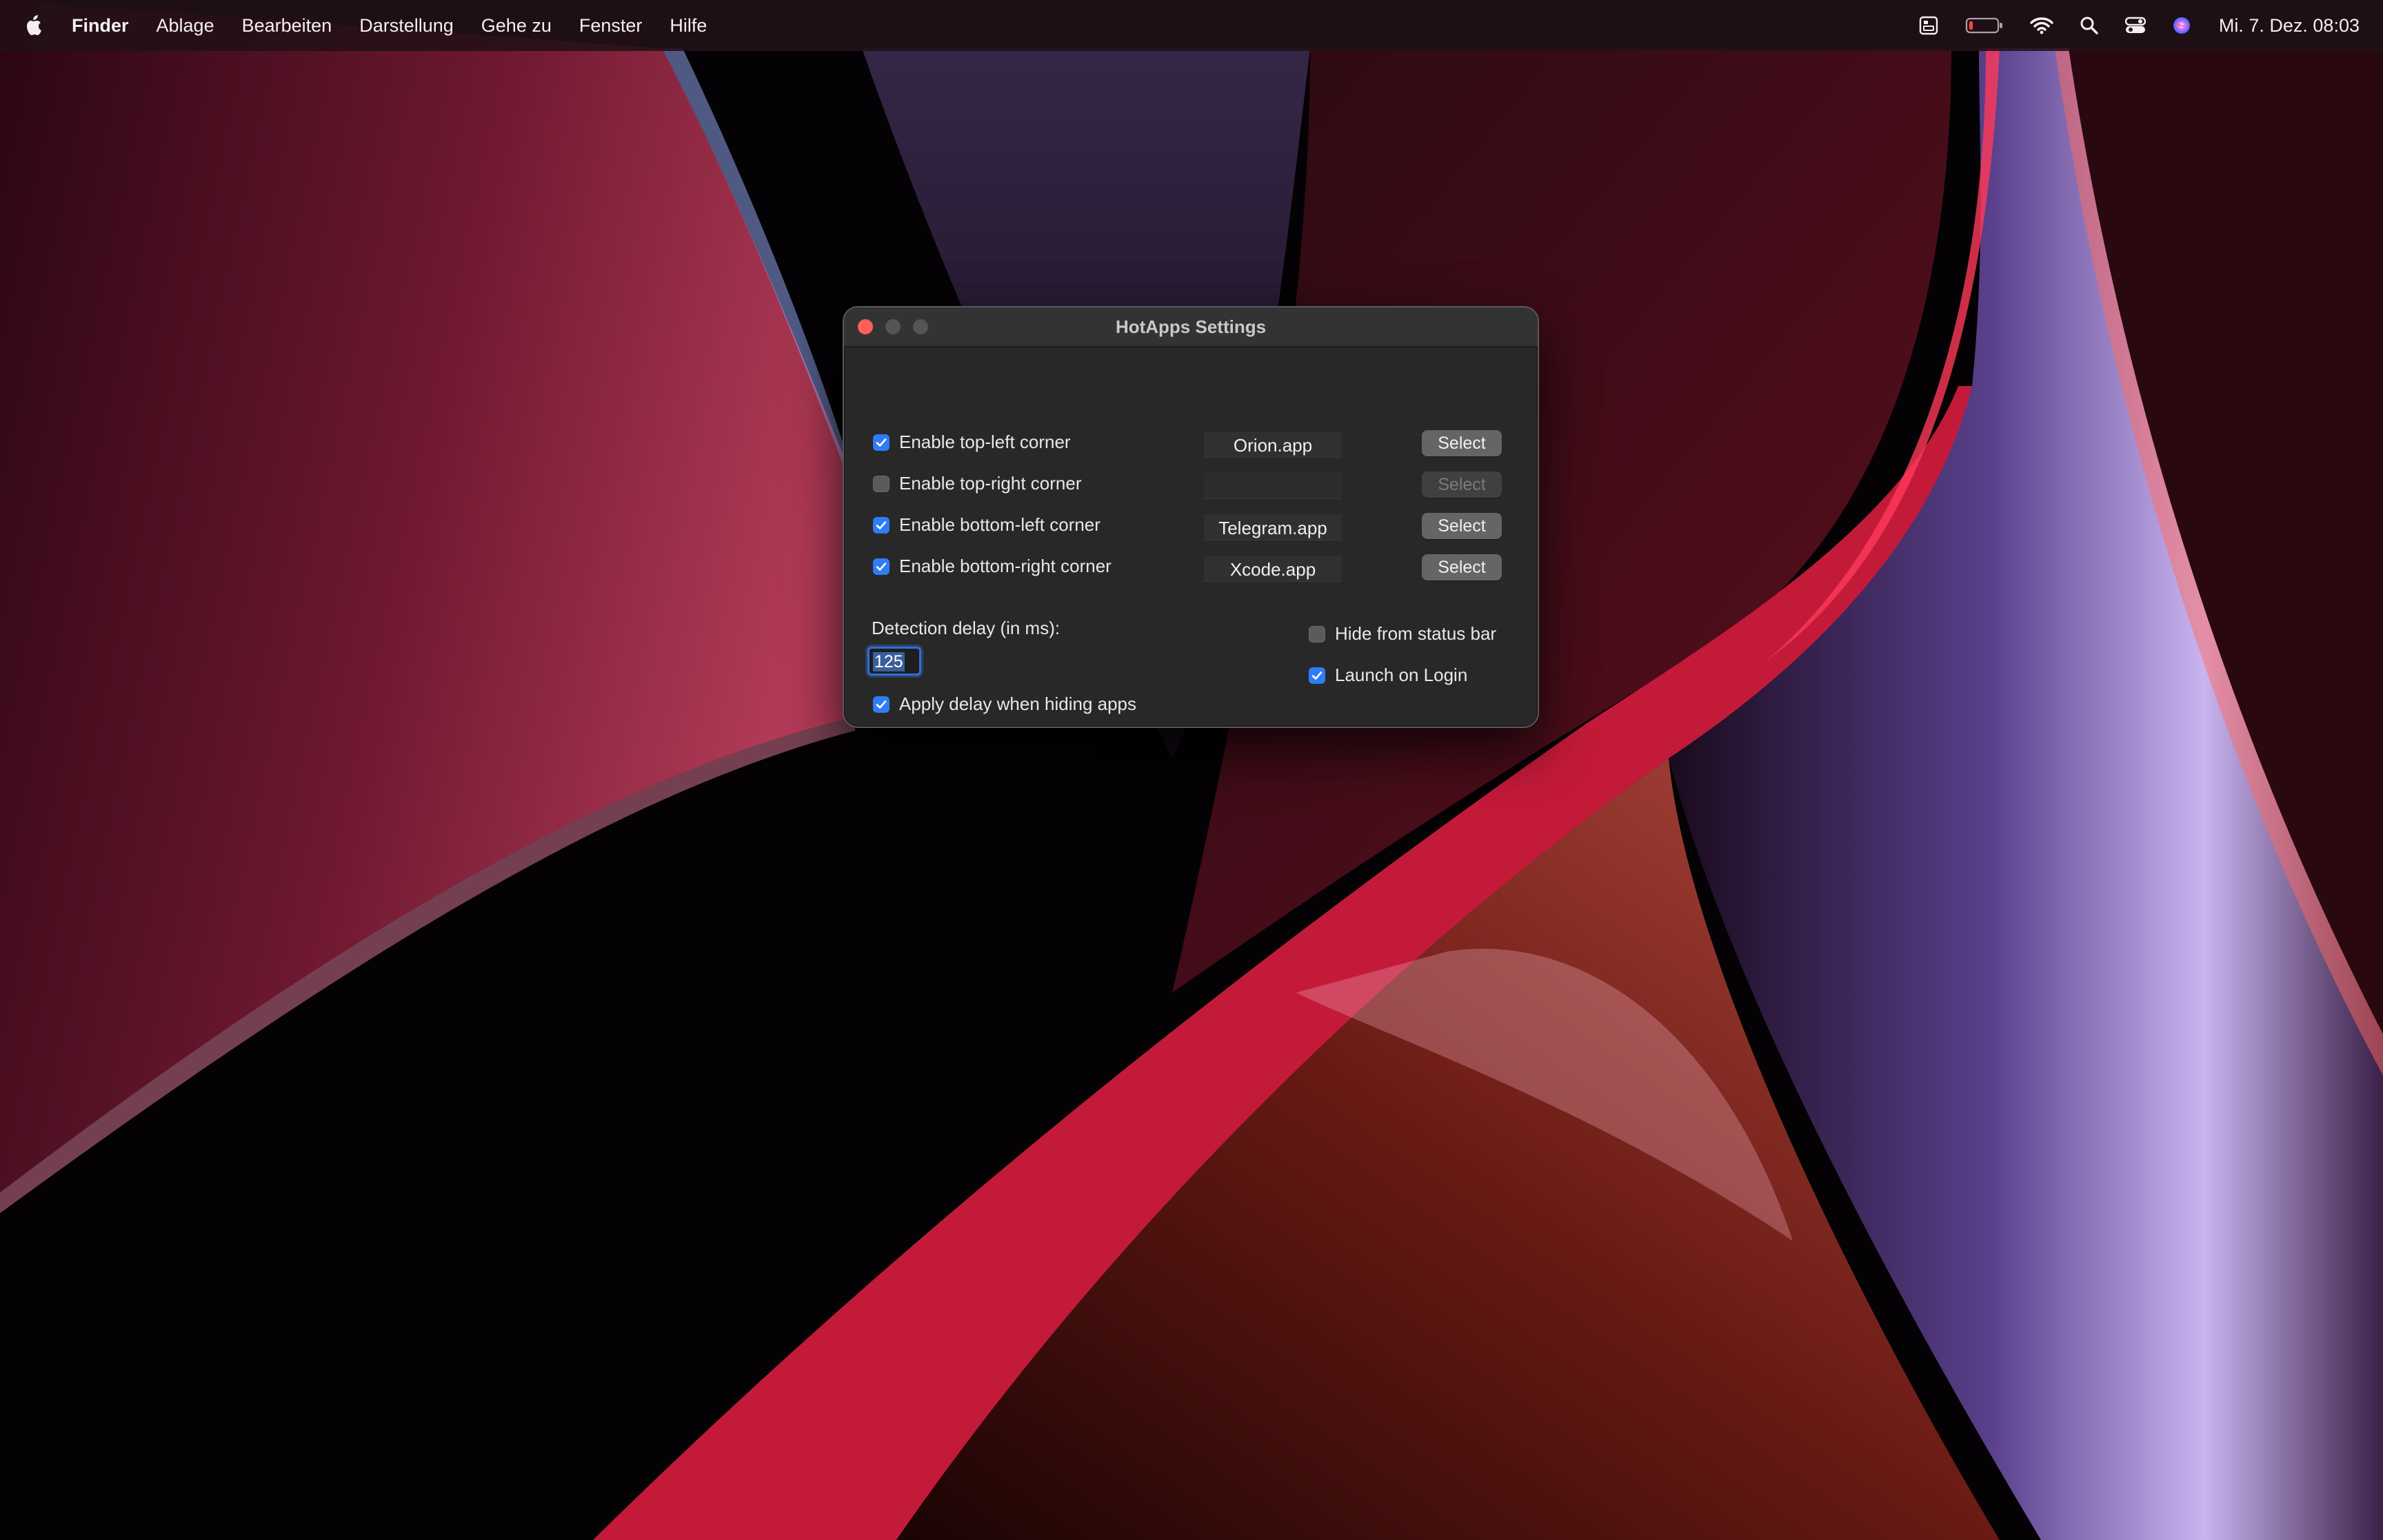 The image size is (2383, 1540). What do you see at coordinates (881, 567) in the screenshot?
I see `bottom-right-corner-checkbox` at bounding box center [881, 567].